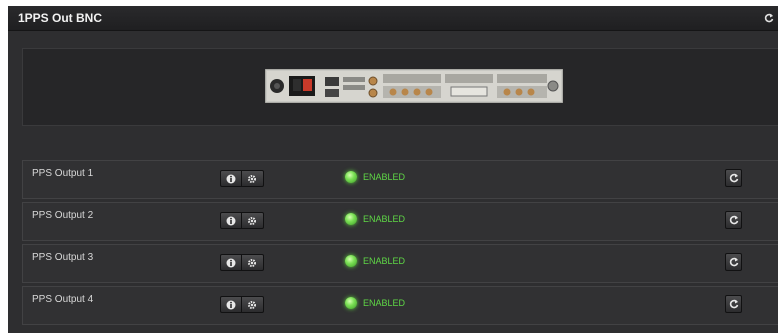 Image resolution: width=778 pixels, height=333 pixels. I want to click on pps-output-row: PPS Output 3 ENABLED, so click(400, 263).